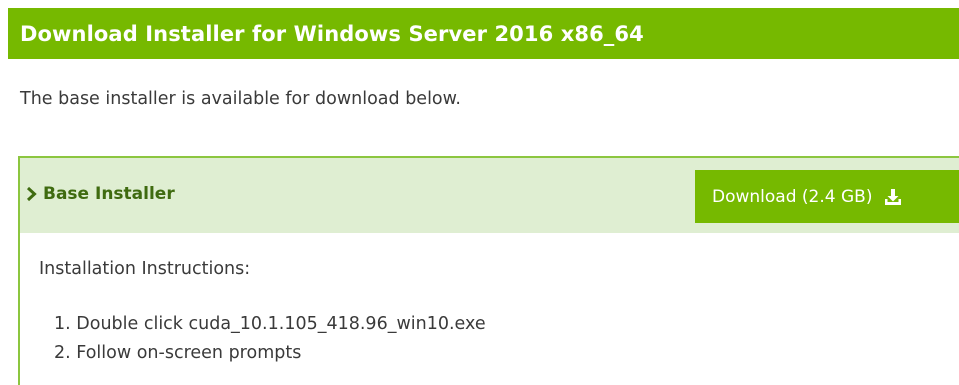 This screenshot has width=959, height=385. I want to click on instruction-step: 2. Follow on-screen prompts, so click(178, 353).